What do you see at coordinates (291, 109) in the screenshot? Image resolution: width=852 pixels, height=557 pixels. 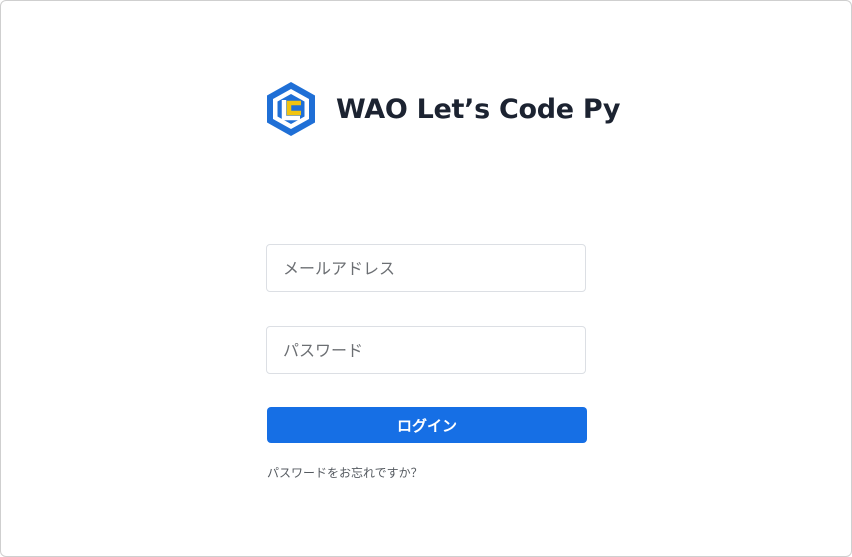 I see `hexagon-logo-icon` at bounding box center [291, 109].